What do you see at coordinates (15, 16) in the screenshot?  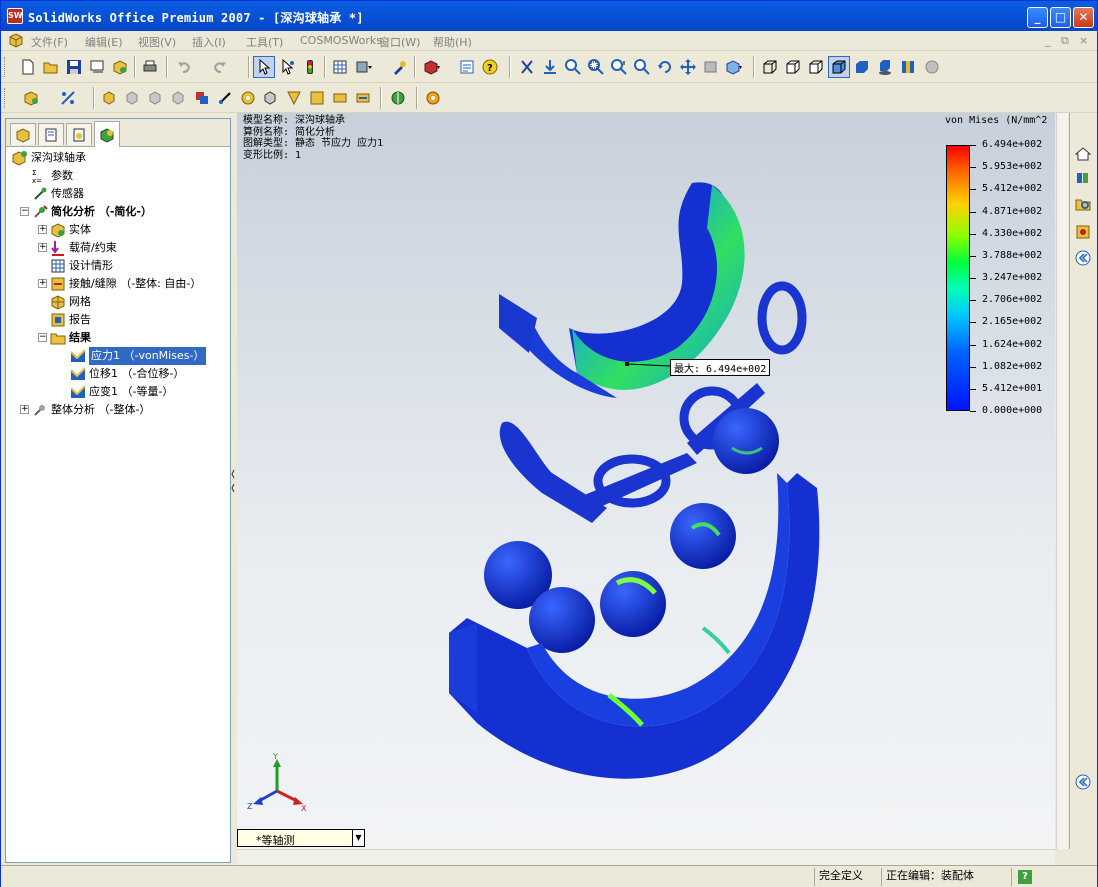 I see `solidworks-app-icon: SW` at bounding box center [15, 16].